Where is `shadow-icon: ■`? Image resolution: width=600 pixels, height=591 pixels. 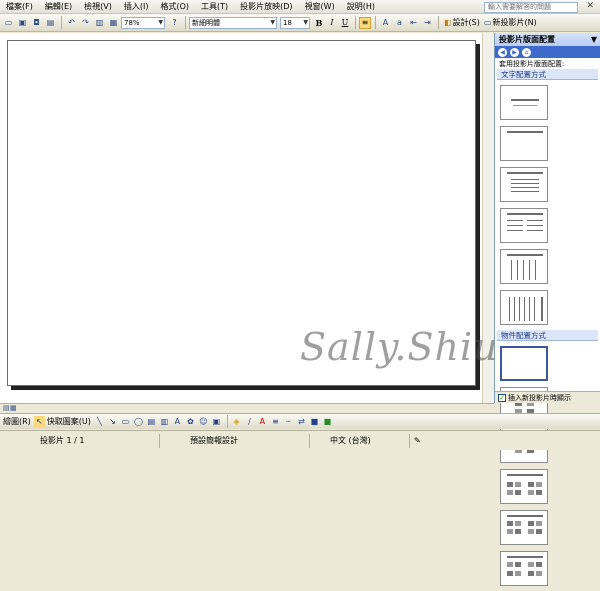 shadow-icon: ■ is located at coordinates (314, 421).